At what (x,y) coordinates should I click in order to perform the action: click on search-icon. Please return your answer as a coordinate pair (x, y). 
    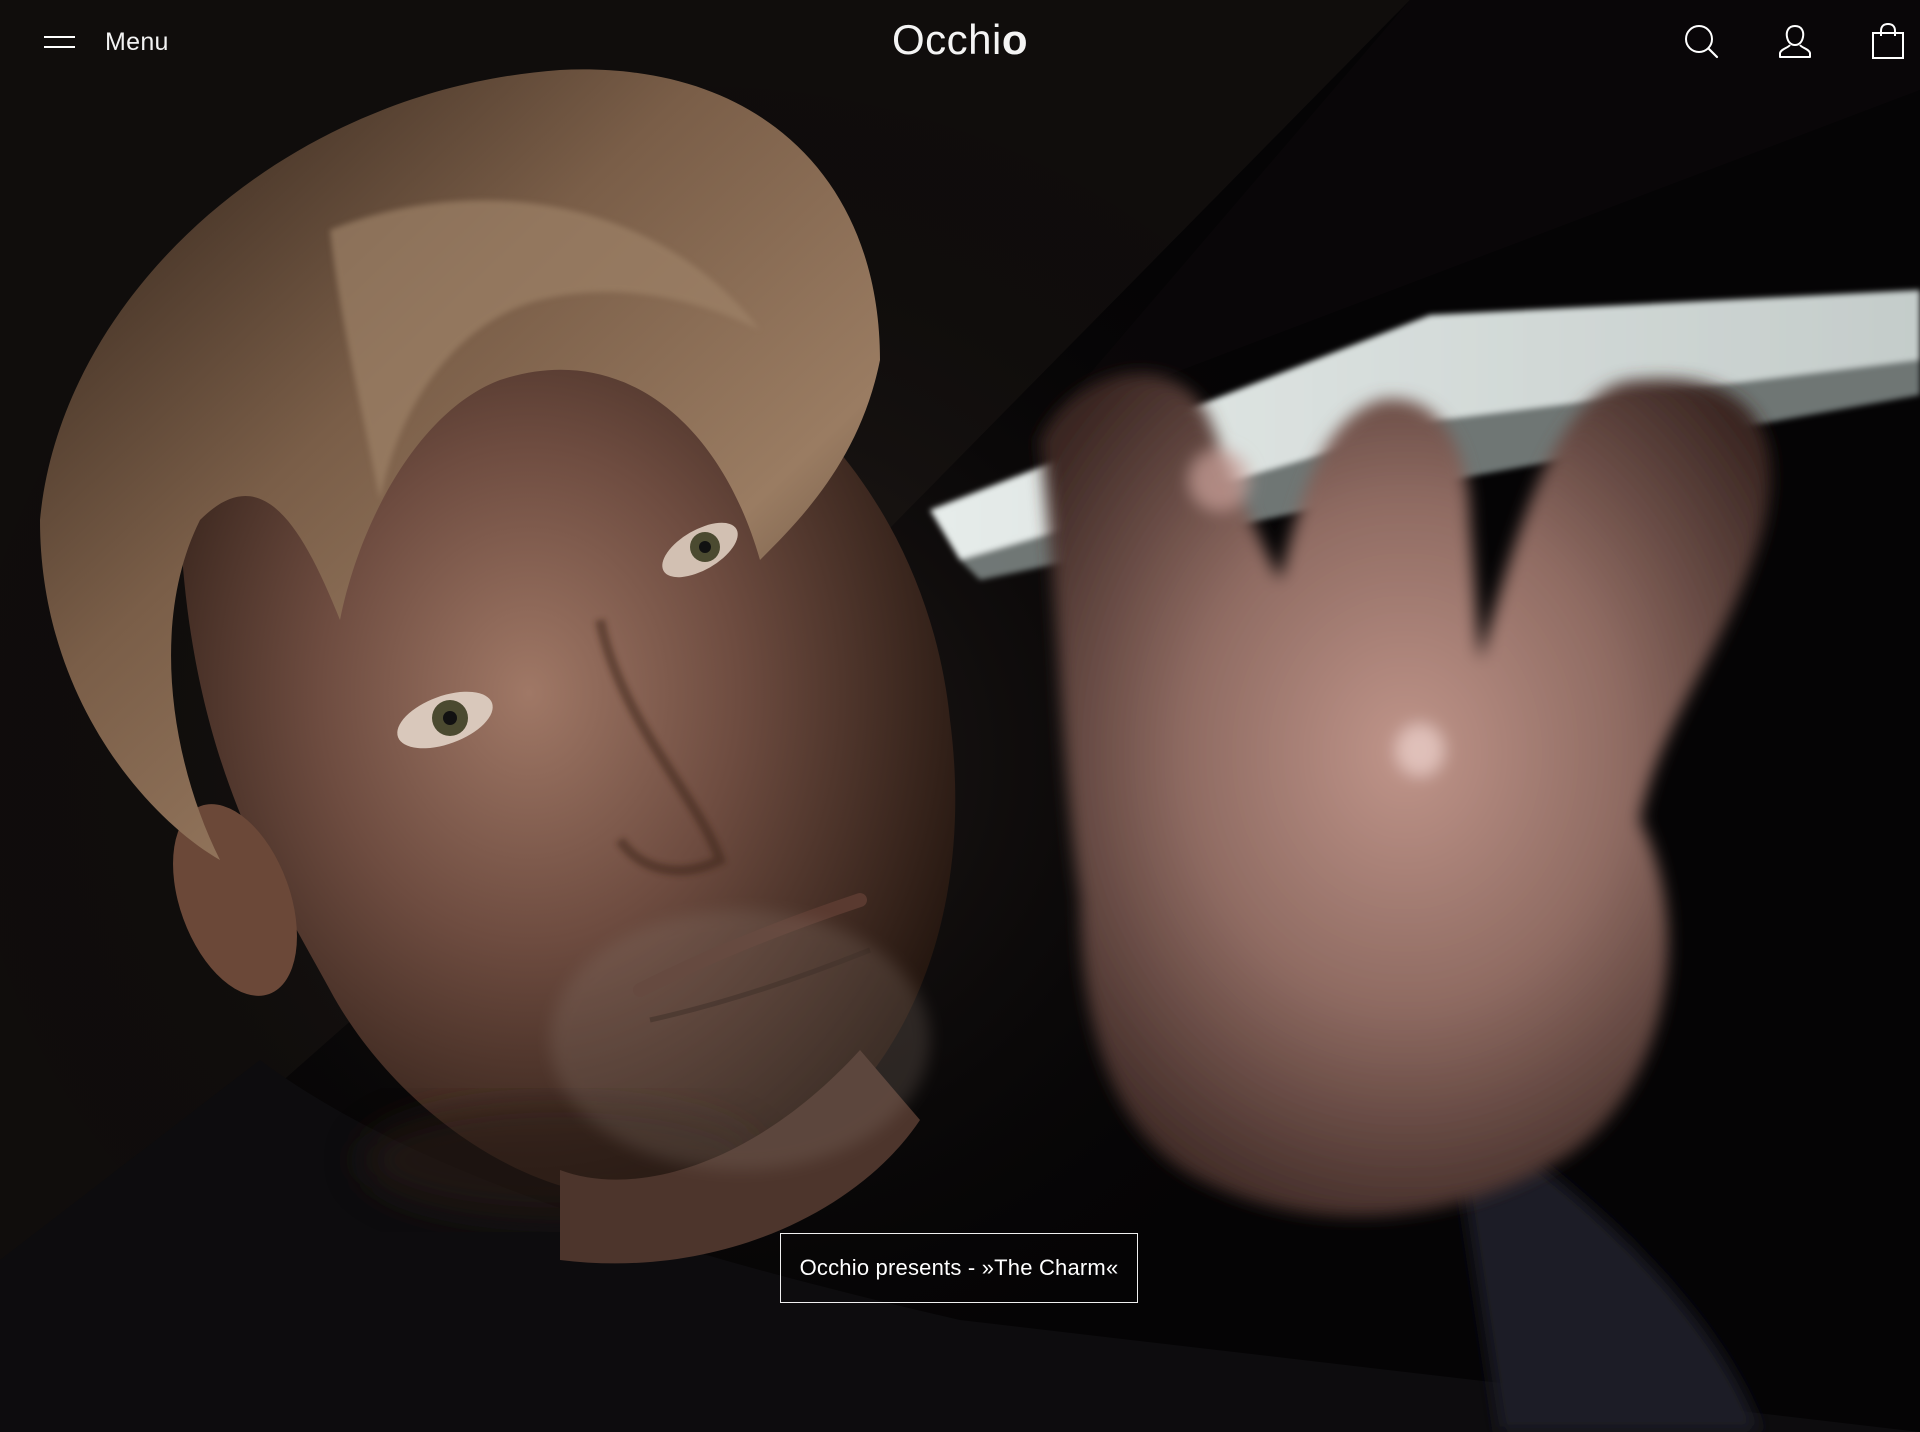
    Looking at the image, I should click on (1702, 42).